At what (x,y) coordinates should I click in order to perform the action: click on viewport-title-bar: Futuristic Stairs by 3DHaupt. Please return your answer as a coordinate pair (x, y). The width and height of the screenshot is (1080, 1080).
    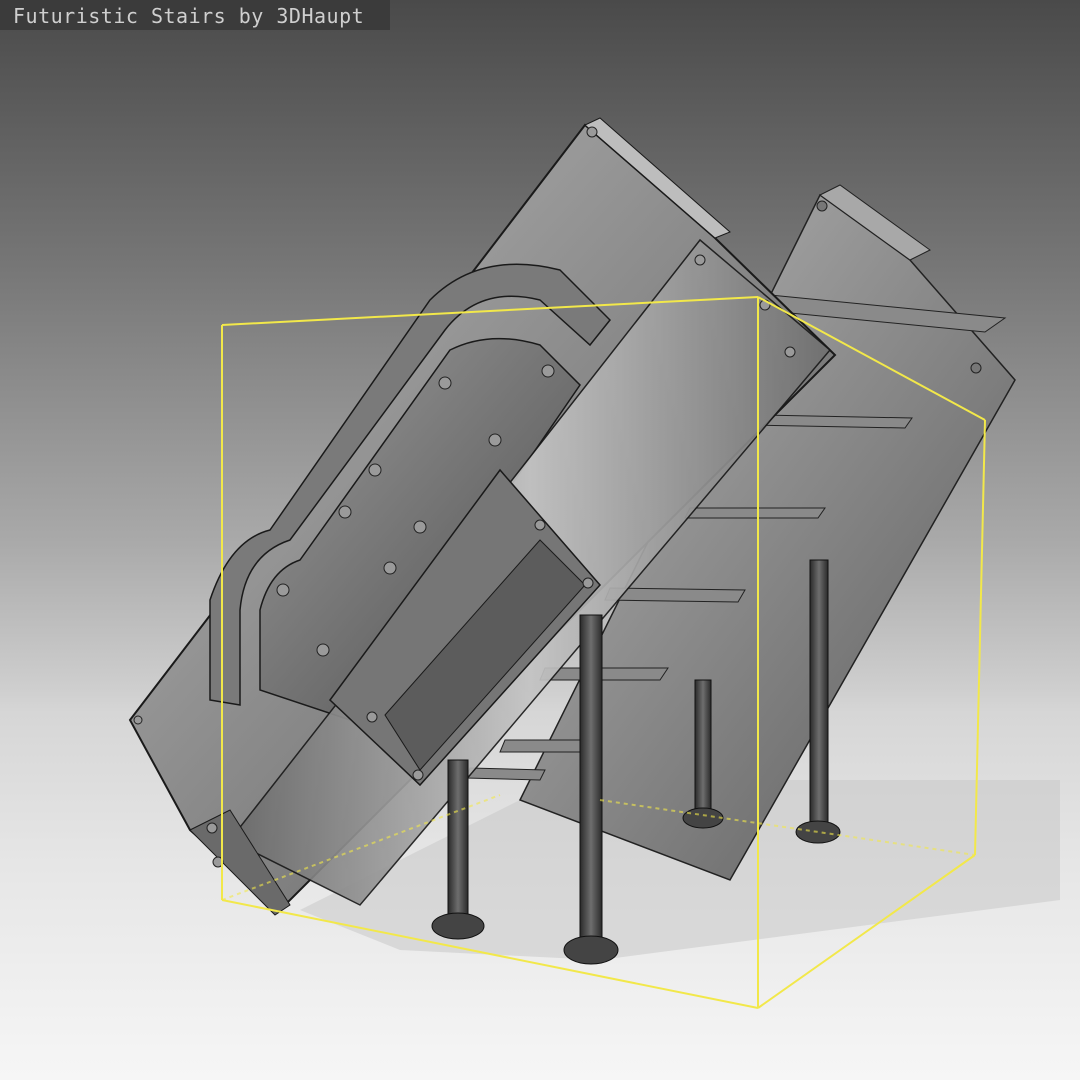
    Looking at the image, I should click on (195, 15).